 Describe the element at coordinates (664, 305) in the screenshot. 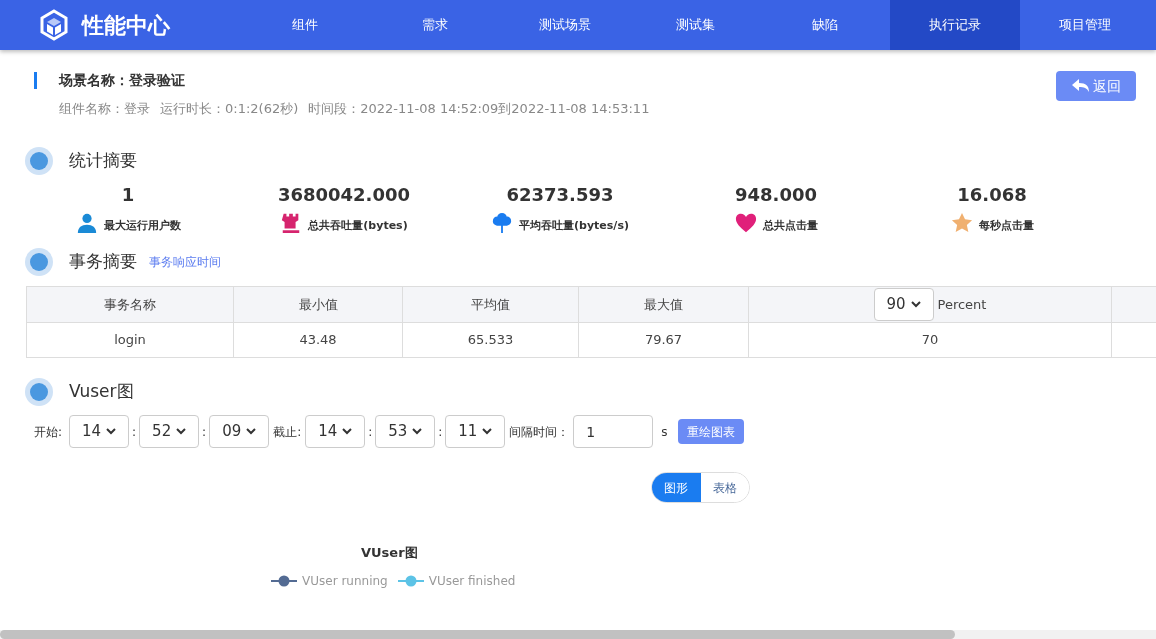

I see `column-header: 最大值` at that location.